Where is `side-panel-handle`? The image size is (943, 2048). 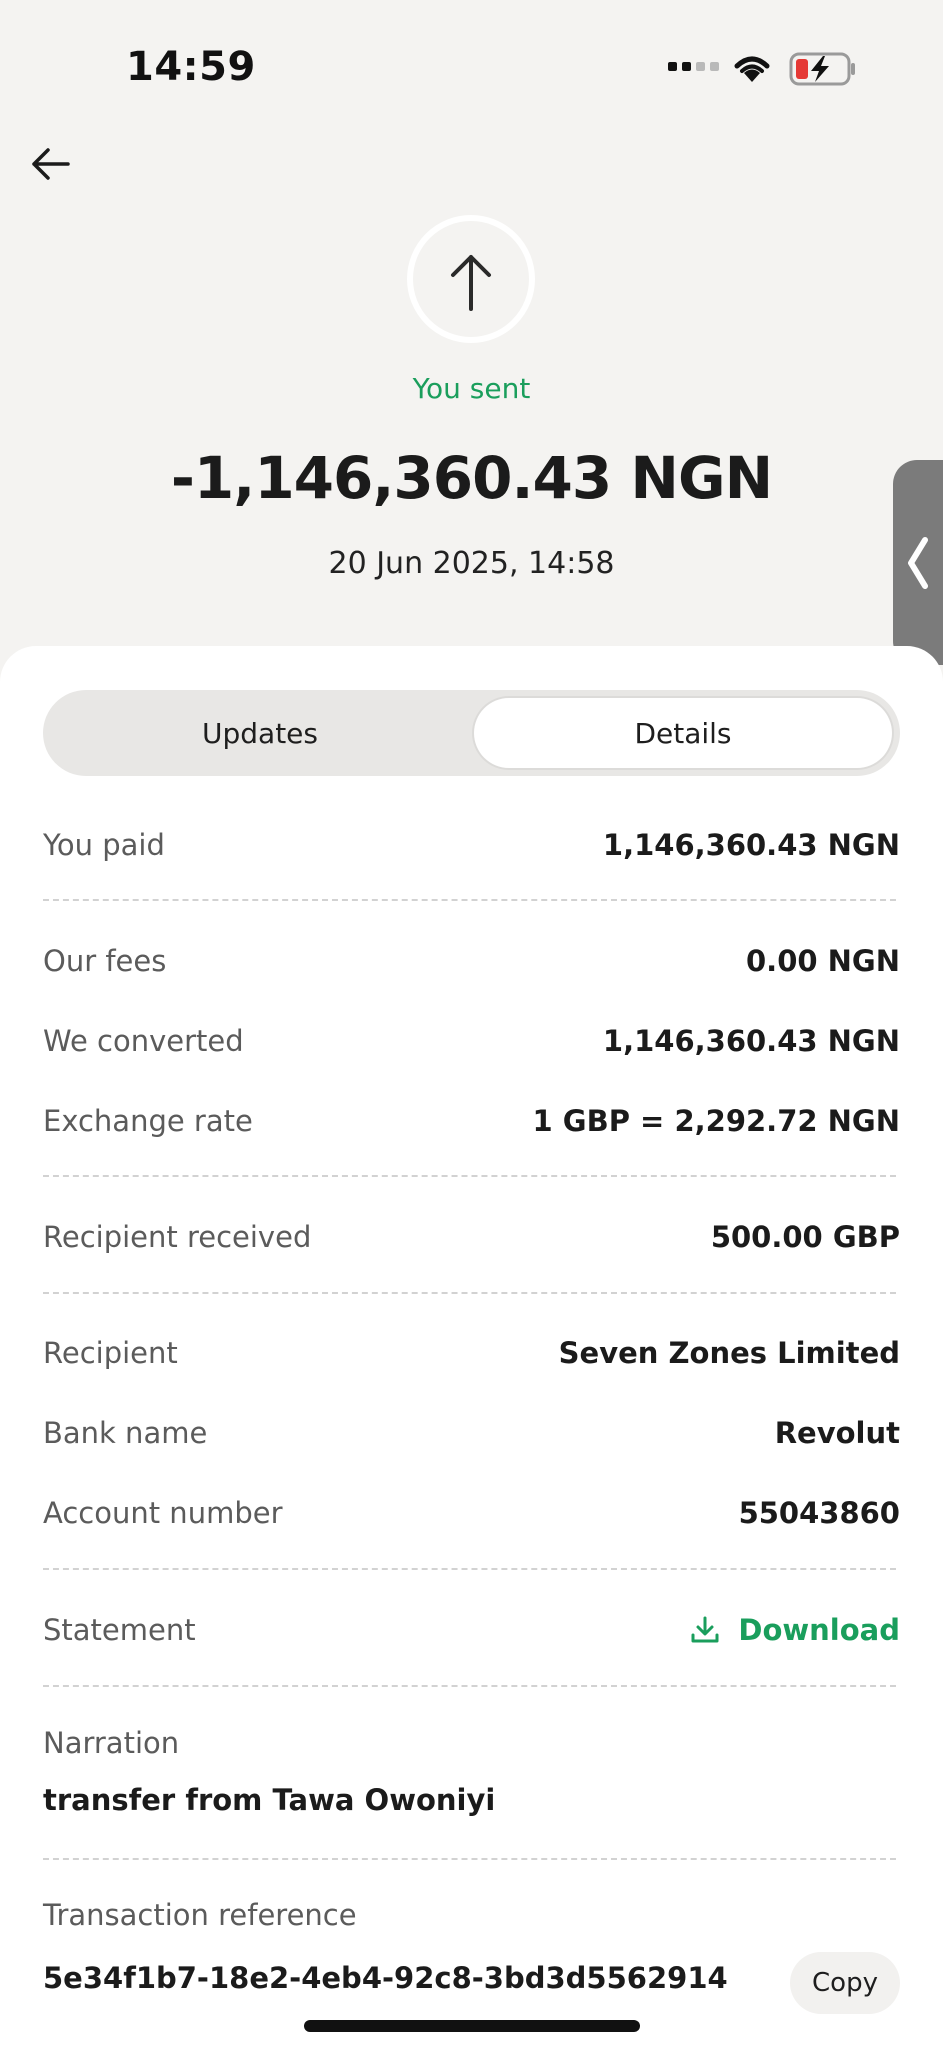 side-panel-handle is located at coordinates (918, 562).